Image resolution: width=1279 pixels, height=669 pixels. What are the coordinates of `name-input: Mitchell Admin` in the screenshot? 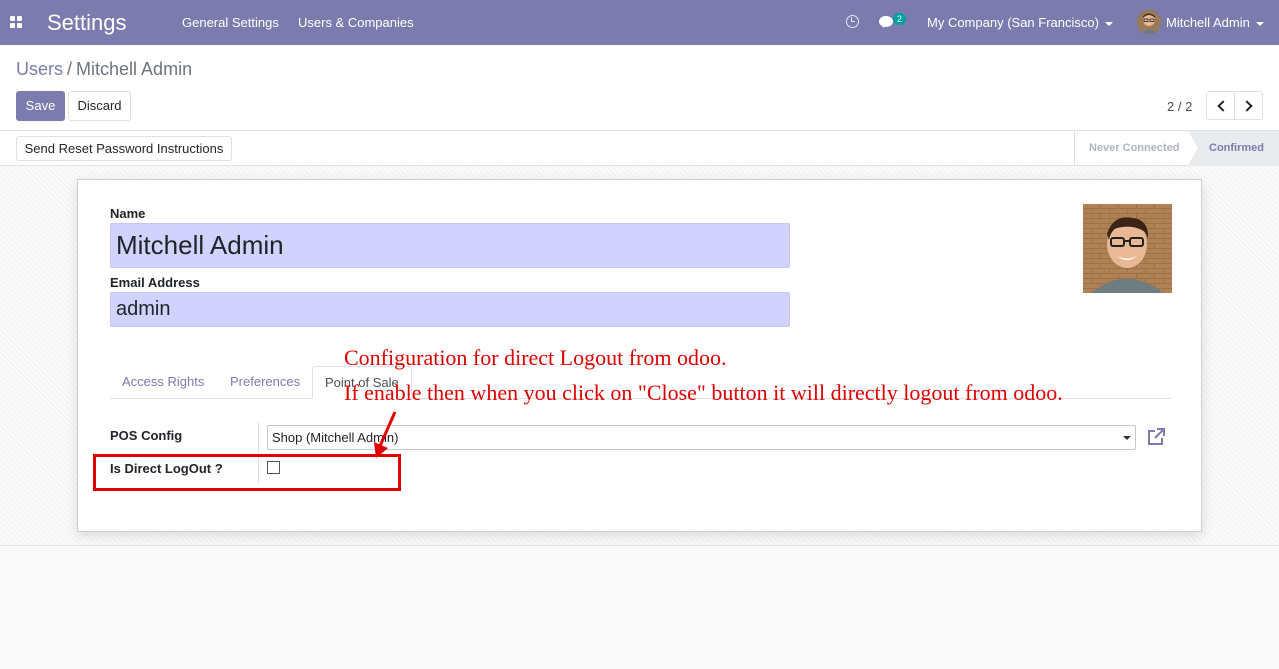 It's located at (450, 245).